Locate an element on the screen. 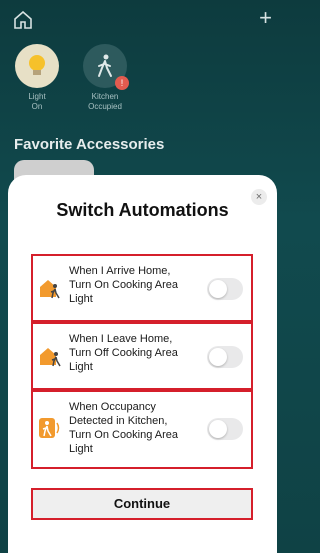 This screenshot has width=320, height=553. alert-badge: ! is located at coordinates (122, 83).